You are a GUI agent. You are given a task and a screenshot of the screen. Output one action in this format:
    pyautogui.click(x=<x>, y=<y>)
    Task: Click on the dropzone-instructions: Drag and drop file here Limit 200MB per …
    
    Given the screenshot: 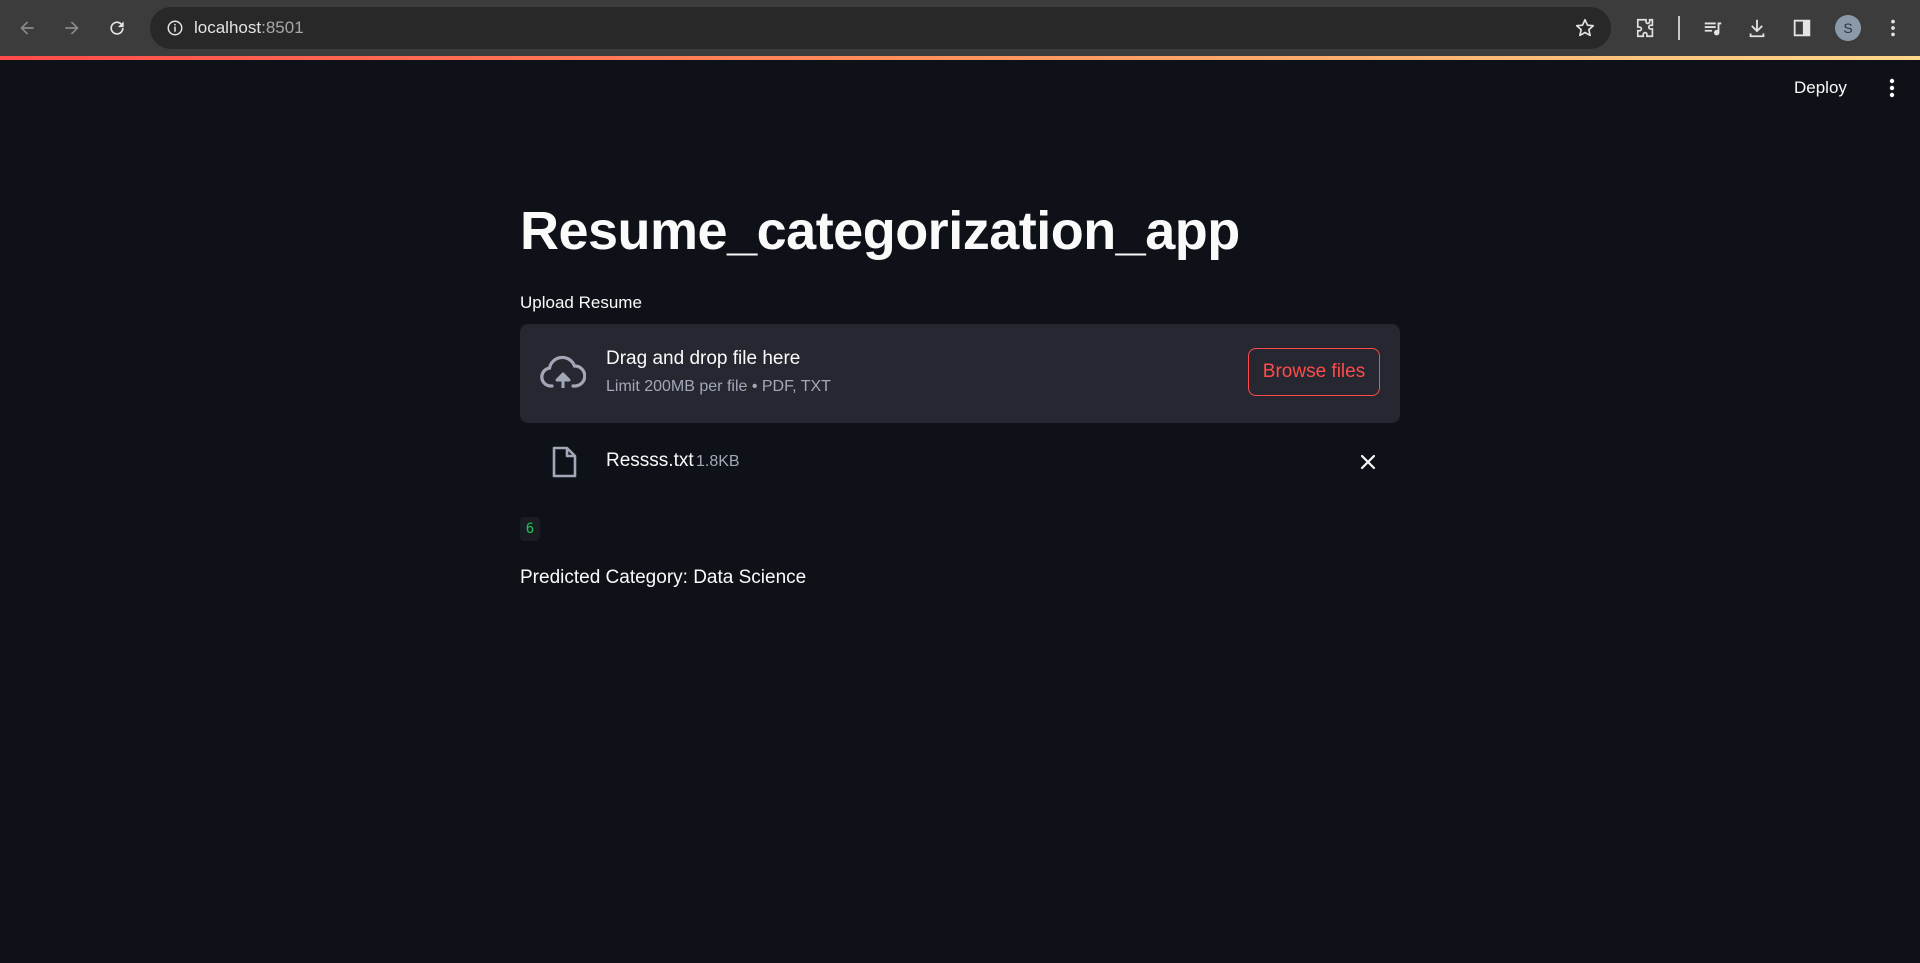 What is the action you would take?
    pyautogui.click(x=718, y=372)
    